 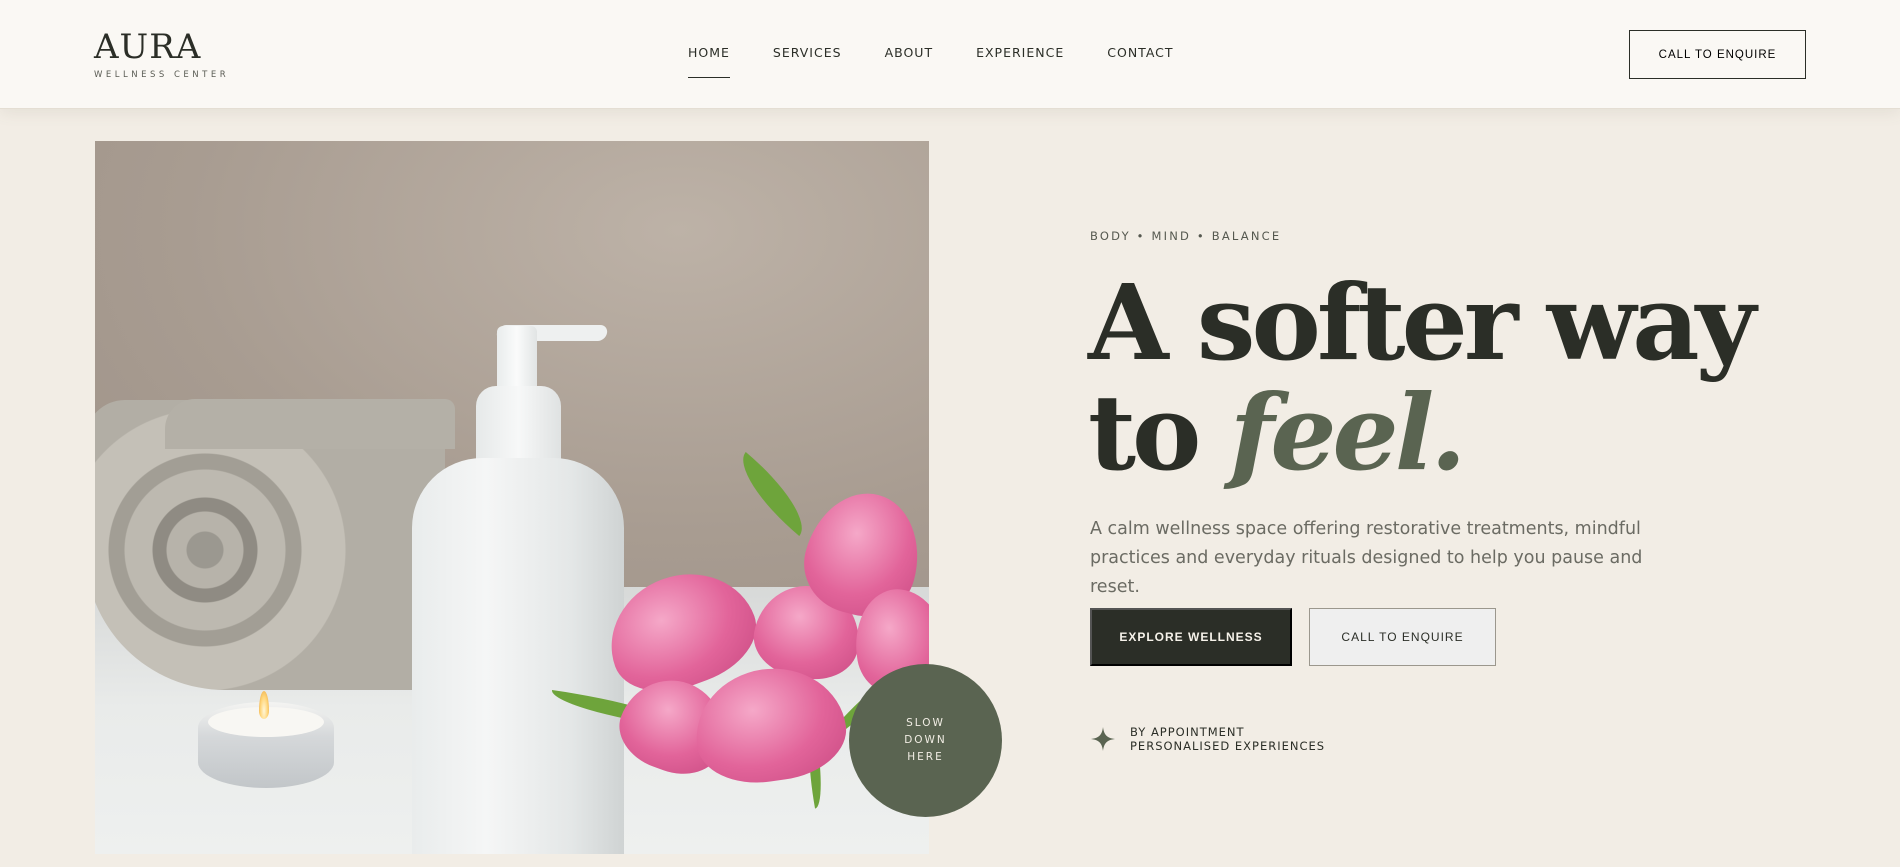 What do you see at coordinates (709, 61) in the screenshot?
I see `nav-item-home: HOME` at bounding box center [709, 61].